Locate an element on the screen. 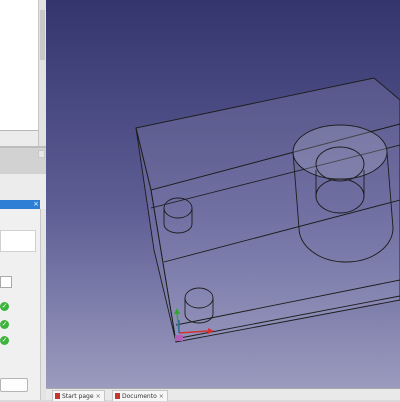 This screenshot has width=400, height=402. tree-scrollbar-thumb is located at coordinates (42, 35).